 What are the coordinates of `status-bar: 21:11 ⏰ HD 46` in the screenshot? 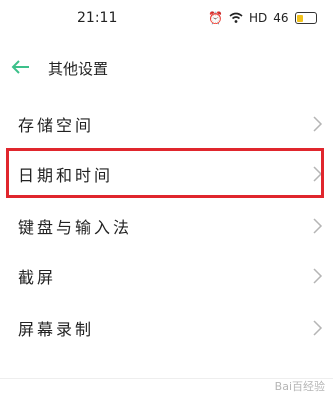 It's located at (166, 19).